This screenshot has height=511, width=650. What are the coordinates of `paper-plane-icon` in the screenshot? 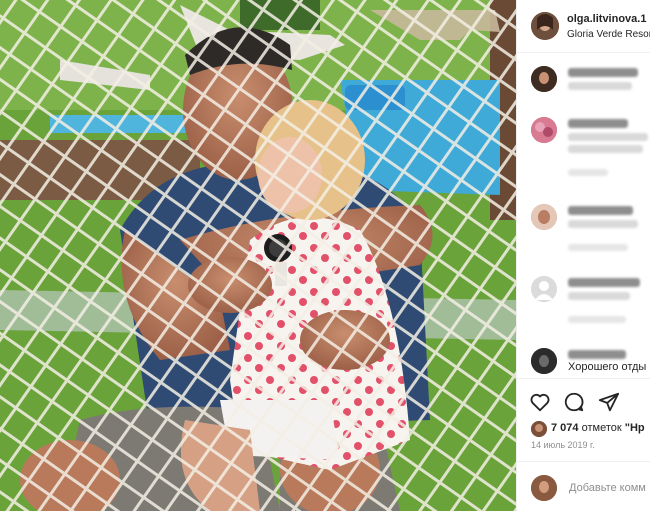 It's located at (609, 402).